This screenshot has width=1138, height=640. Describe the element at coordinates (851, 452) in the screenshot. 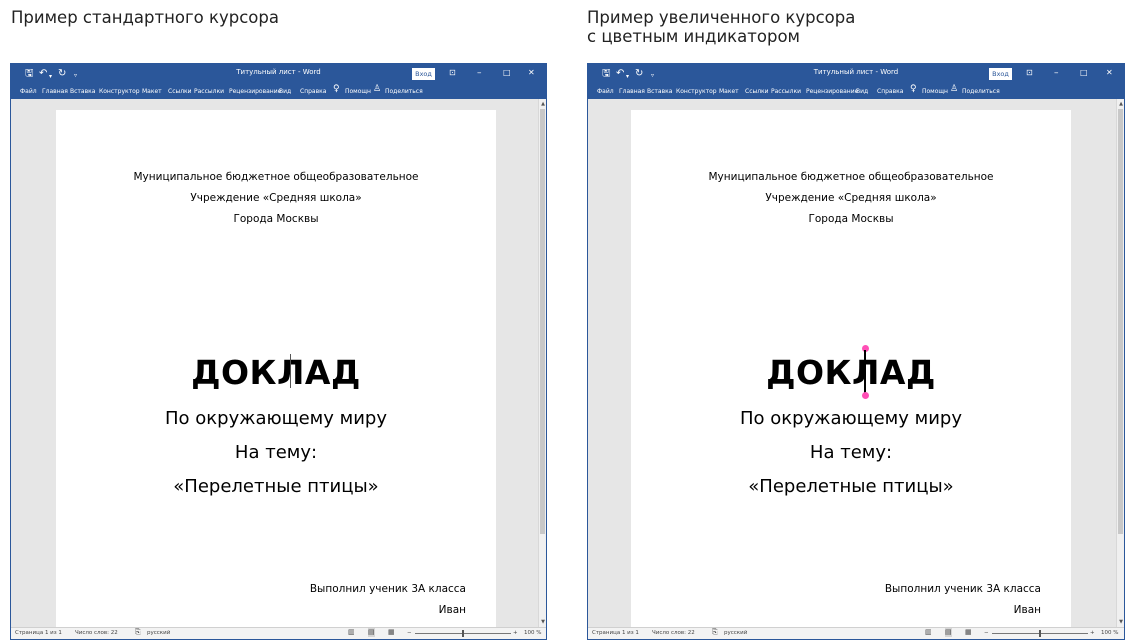

I see `subtitle-line-2: На тему:` at that location.